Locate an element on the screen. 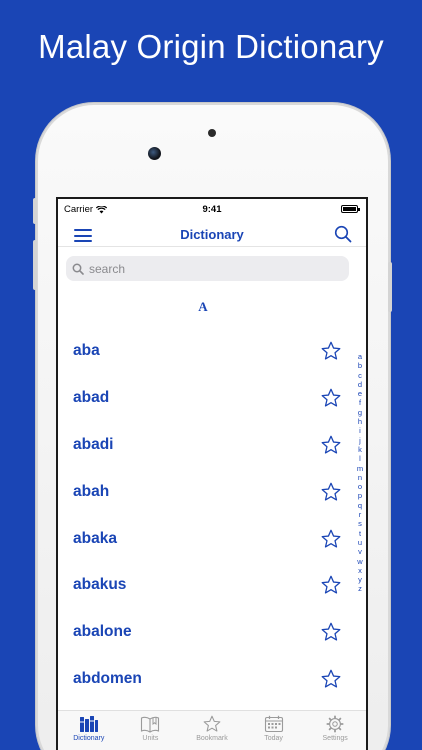  index-letter: g is located at coordinates (360, 412).